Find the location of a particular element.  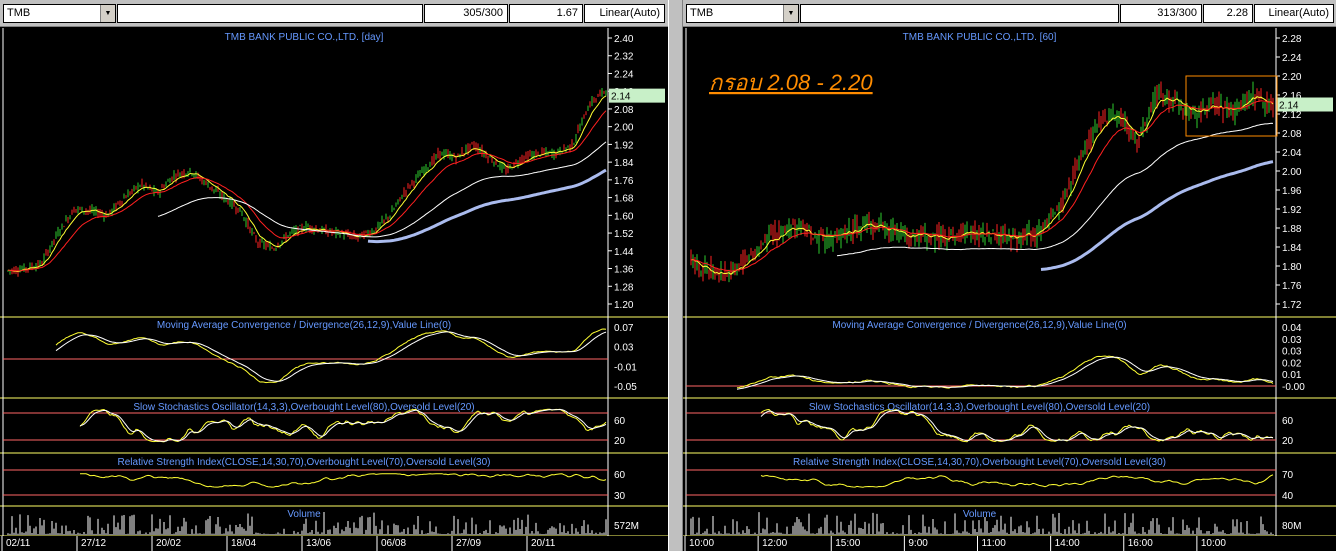

time-tick-label: 12:00 is located at coordinates (774, 543).